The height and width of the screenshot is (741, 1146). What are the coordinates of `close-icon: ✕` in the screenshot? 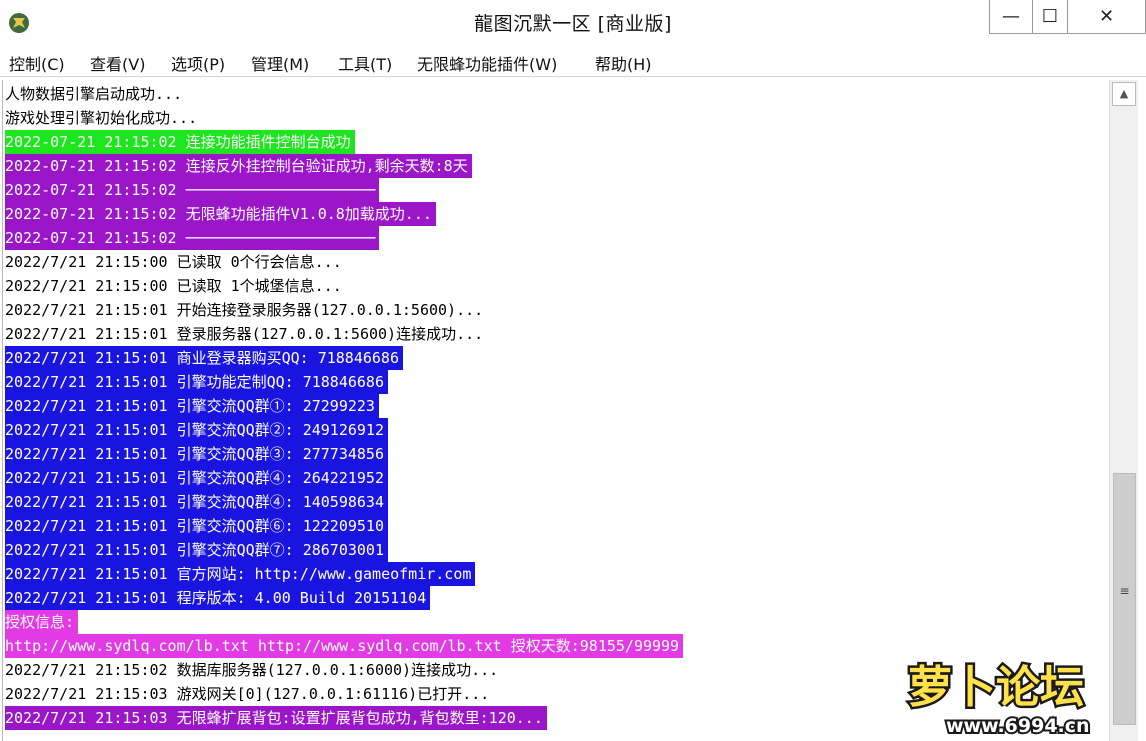 It's located at (1106, 16).